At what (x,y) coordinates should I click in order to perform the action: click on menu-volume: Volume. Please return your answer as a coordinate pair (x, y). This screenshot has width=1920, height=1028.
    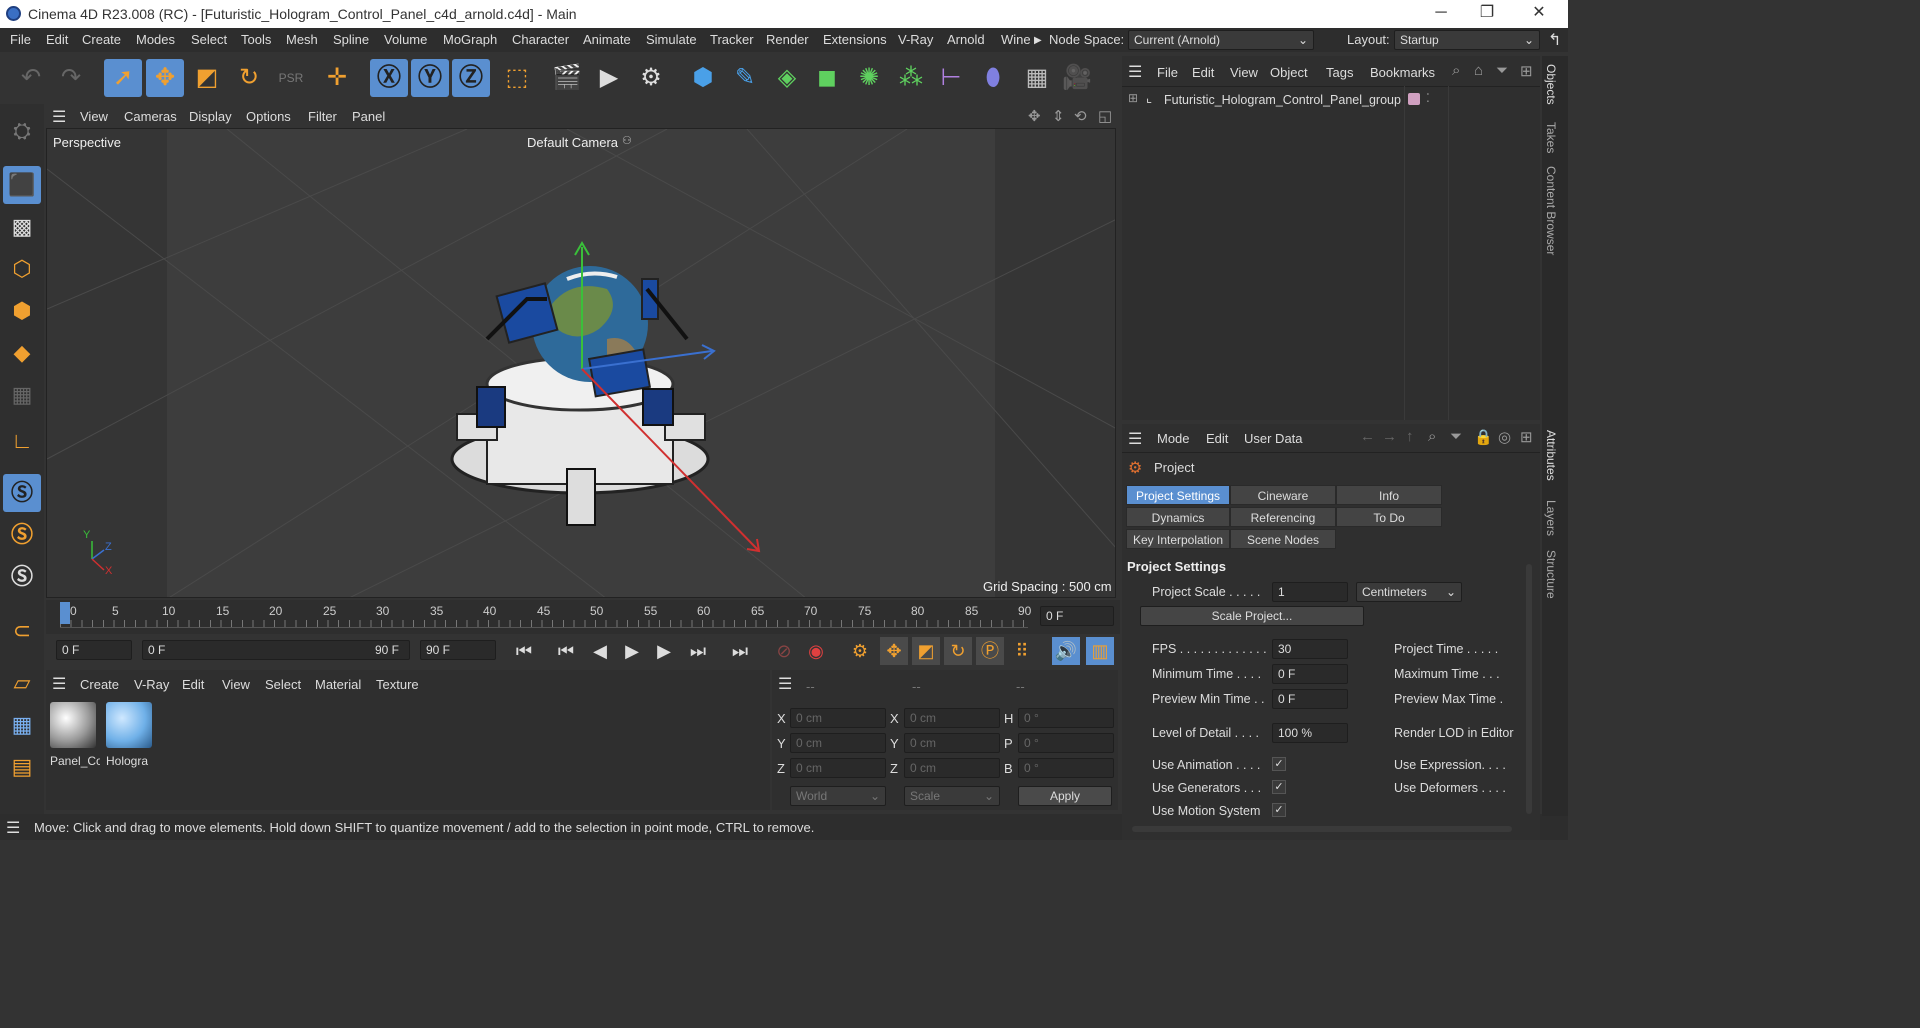
    Looking at the image, I should click on (405, 39).